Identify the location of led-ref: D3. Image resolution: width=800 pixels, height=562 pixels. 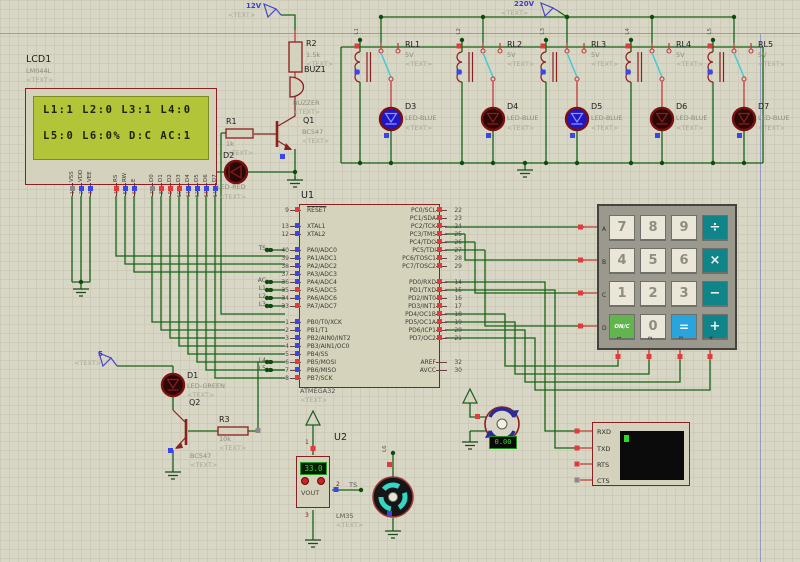
(411, 106).